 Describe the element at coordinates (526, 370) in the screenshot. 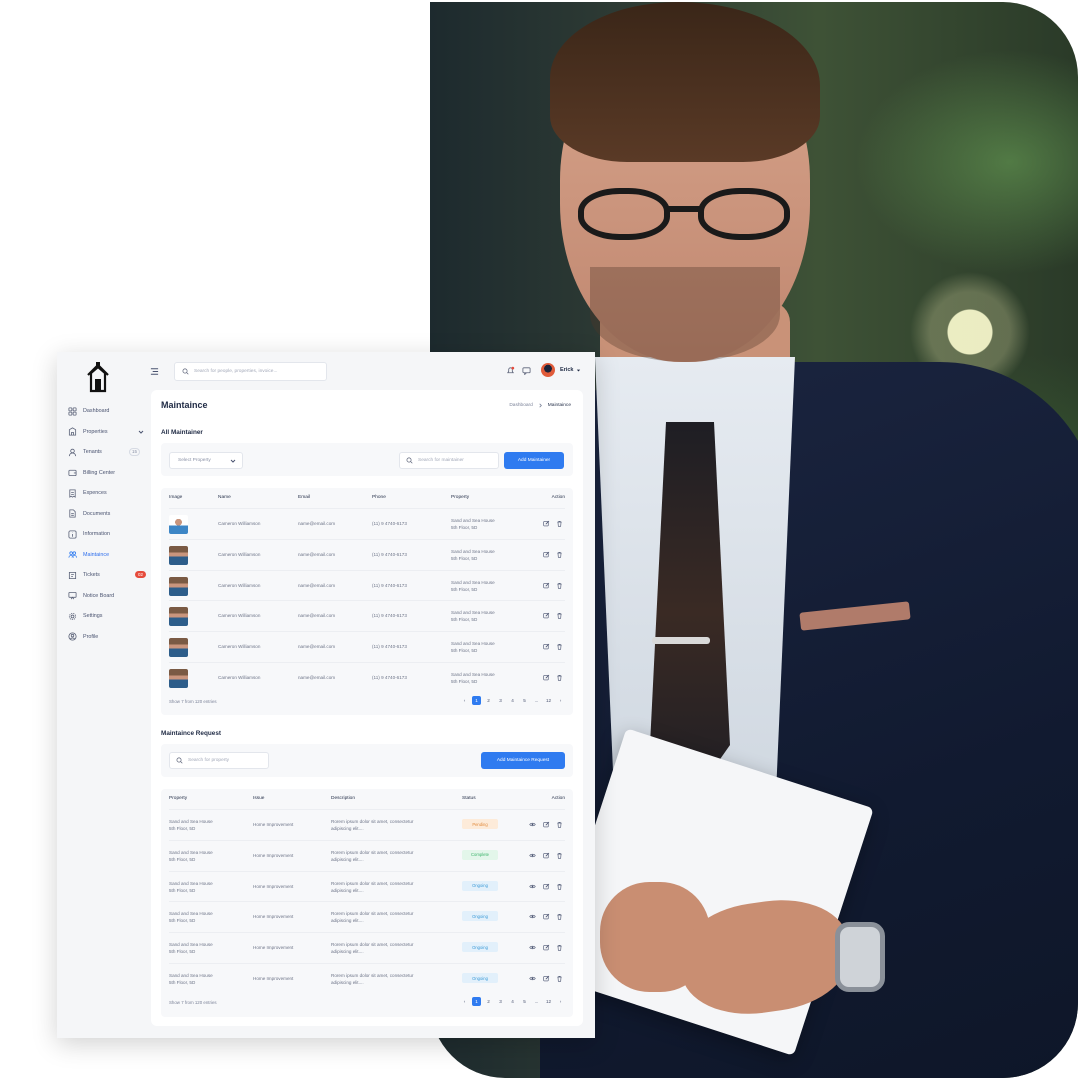

I see `message-icon` at that location.